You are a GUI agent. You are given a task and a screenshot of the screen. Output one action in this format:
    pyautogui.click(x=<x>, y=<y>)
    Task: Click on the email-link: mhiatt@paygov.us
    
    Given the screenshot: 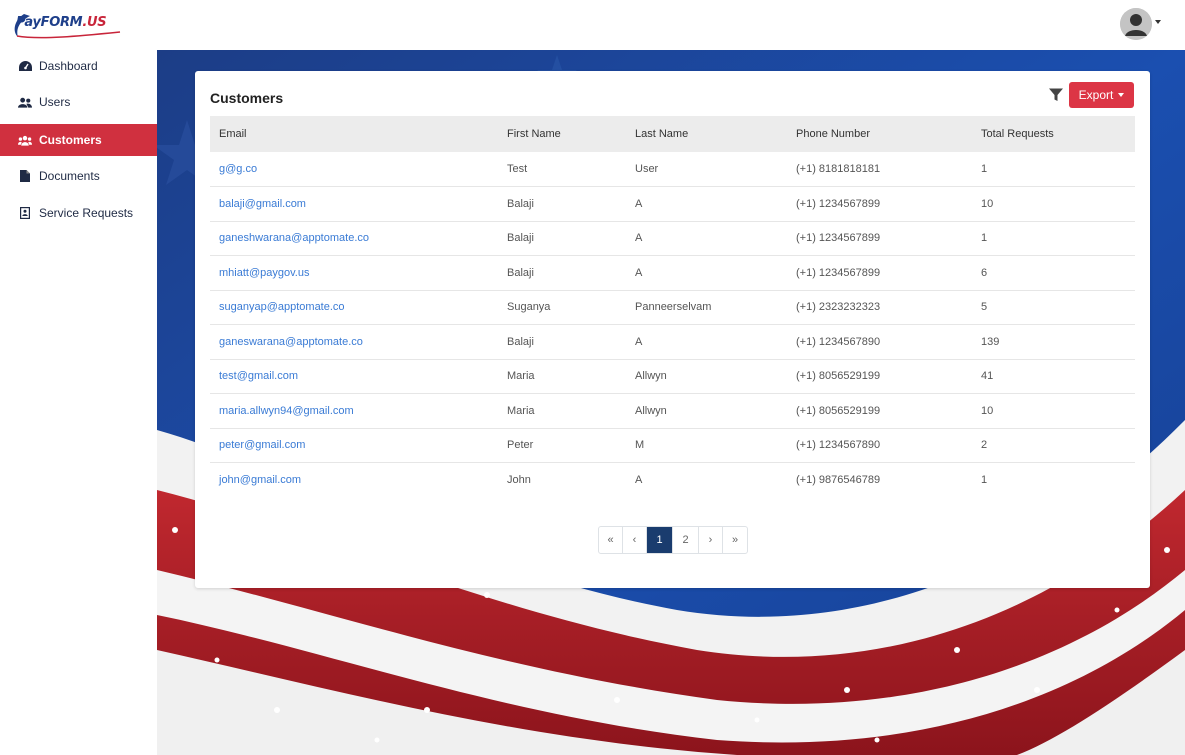 What is the action you would take?
    pyautogui.click(x=264, y=273)
    